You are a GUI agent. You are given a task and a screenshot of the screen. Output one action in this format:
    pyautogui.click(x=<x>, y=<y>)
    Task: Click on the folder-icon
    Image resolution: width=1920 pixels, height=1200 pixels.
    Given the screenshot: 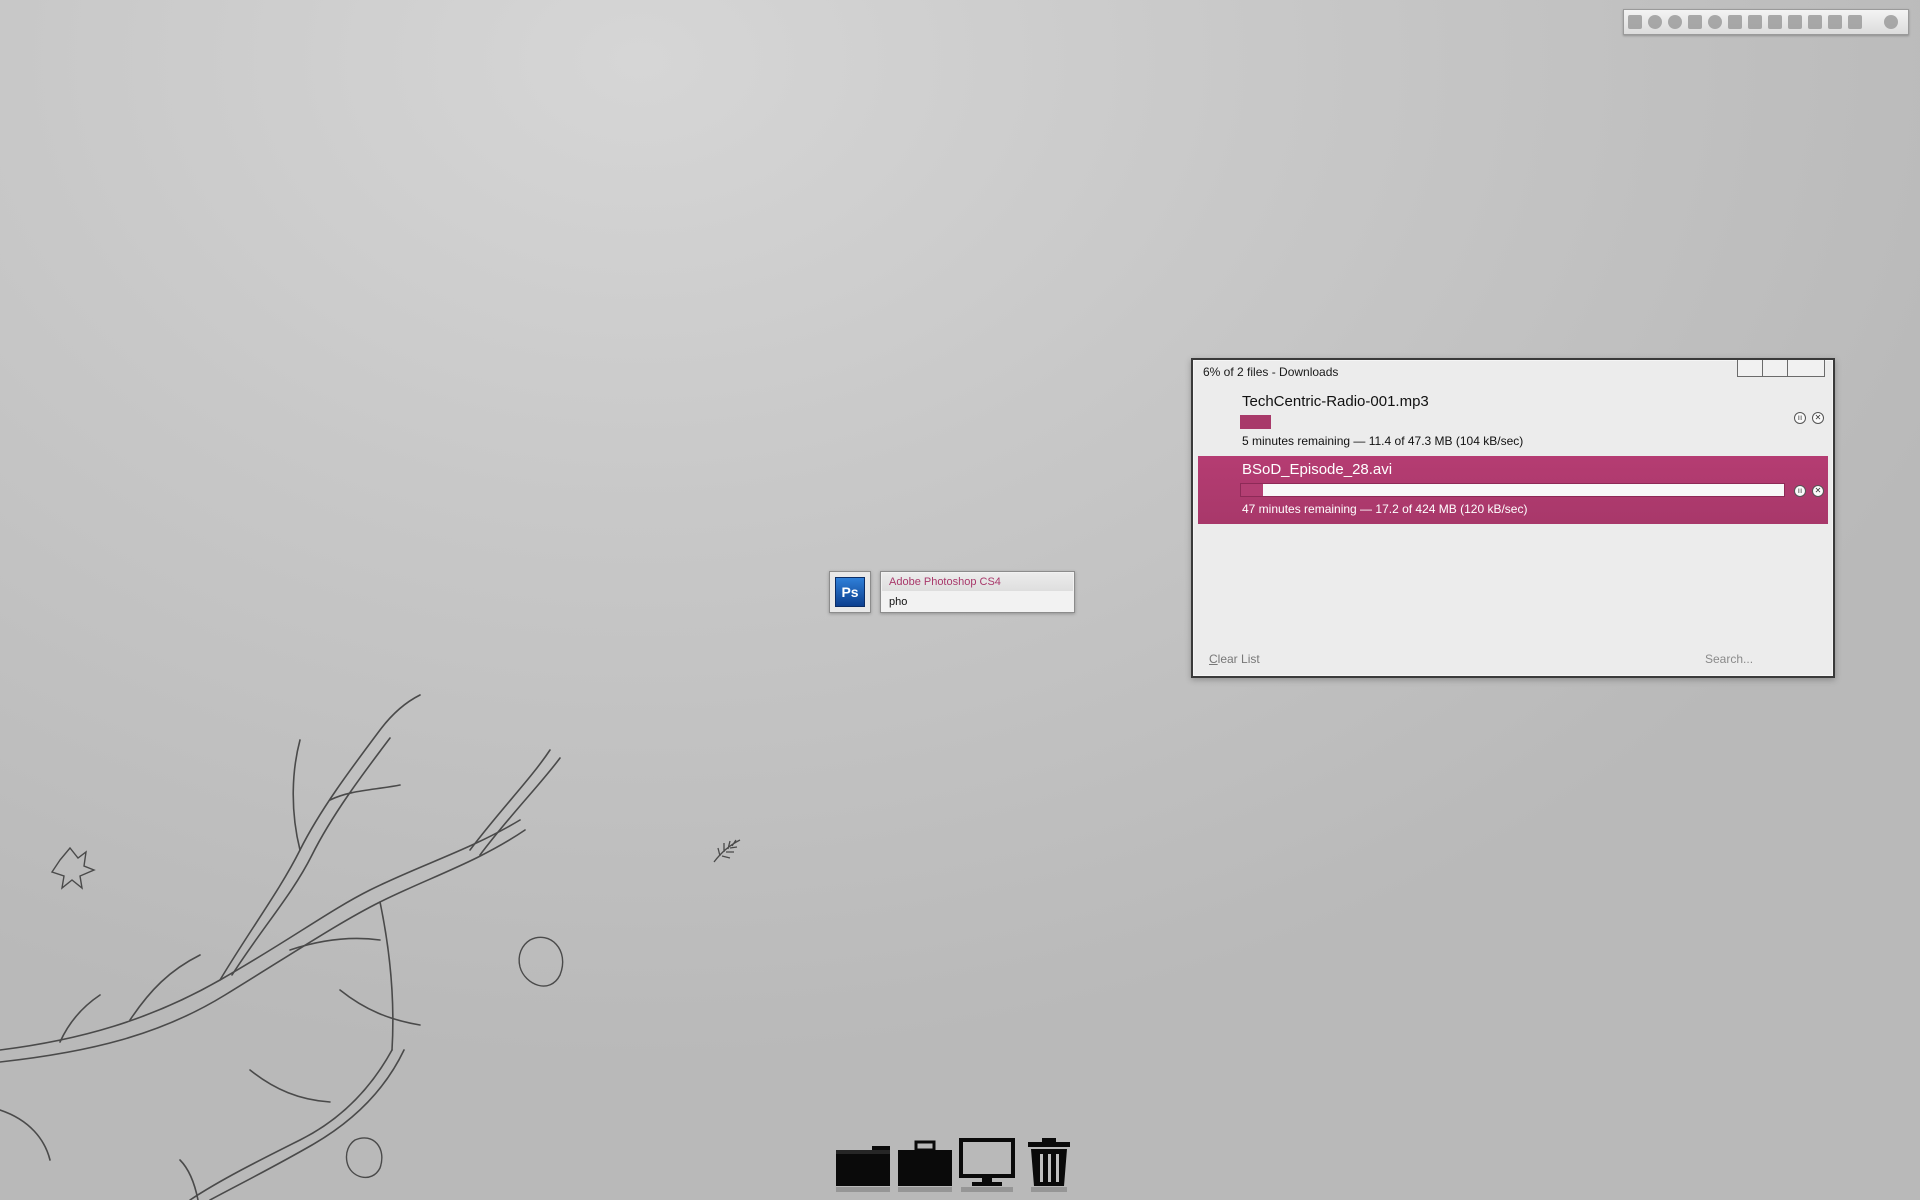 What is the action you would take?
    pyautogui.click(x=863, y=1165)
    